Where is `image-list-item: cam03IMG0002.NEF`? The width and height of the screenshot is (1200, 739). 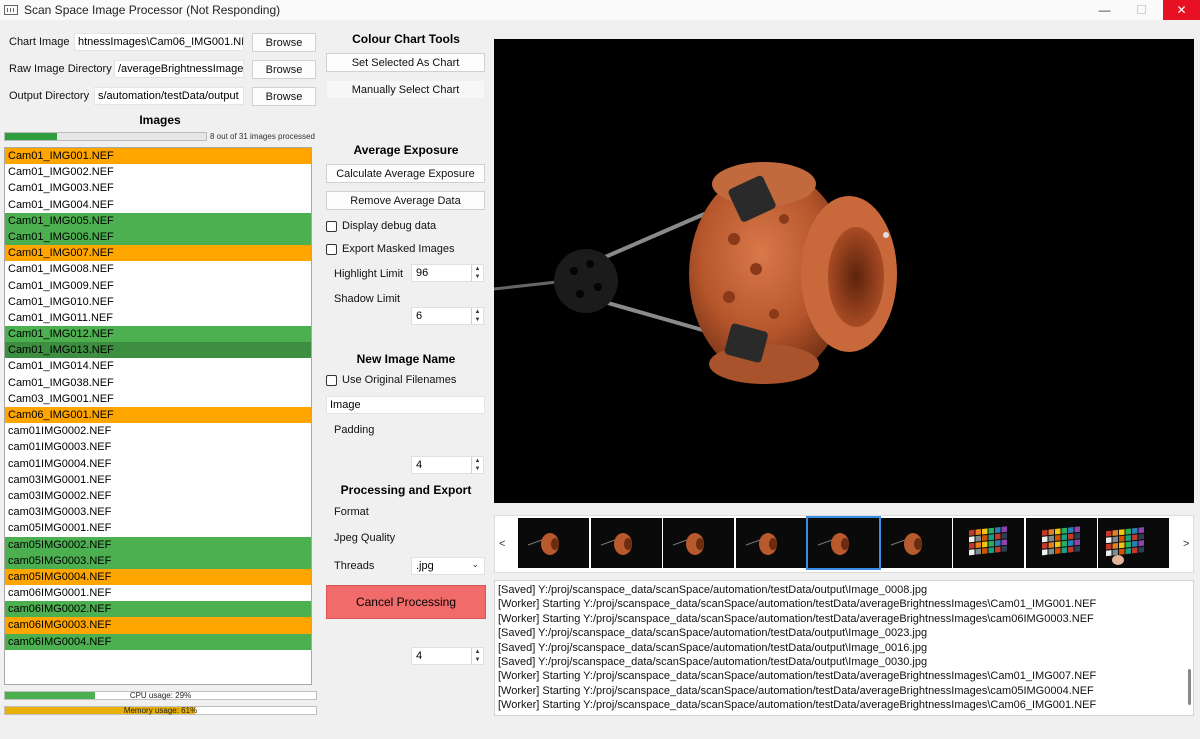 image-list-item: cam03IMG0002.NEF is located at coordinates (158, 496).